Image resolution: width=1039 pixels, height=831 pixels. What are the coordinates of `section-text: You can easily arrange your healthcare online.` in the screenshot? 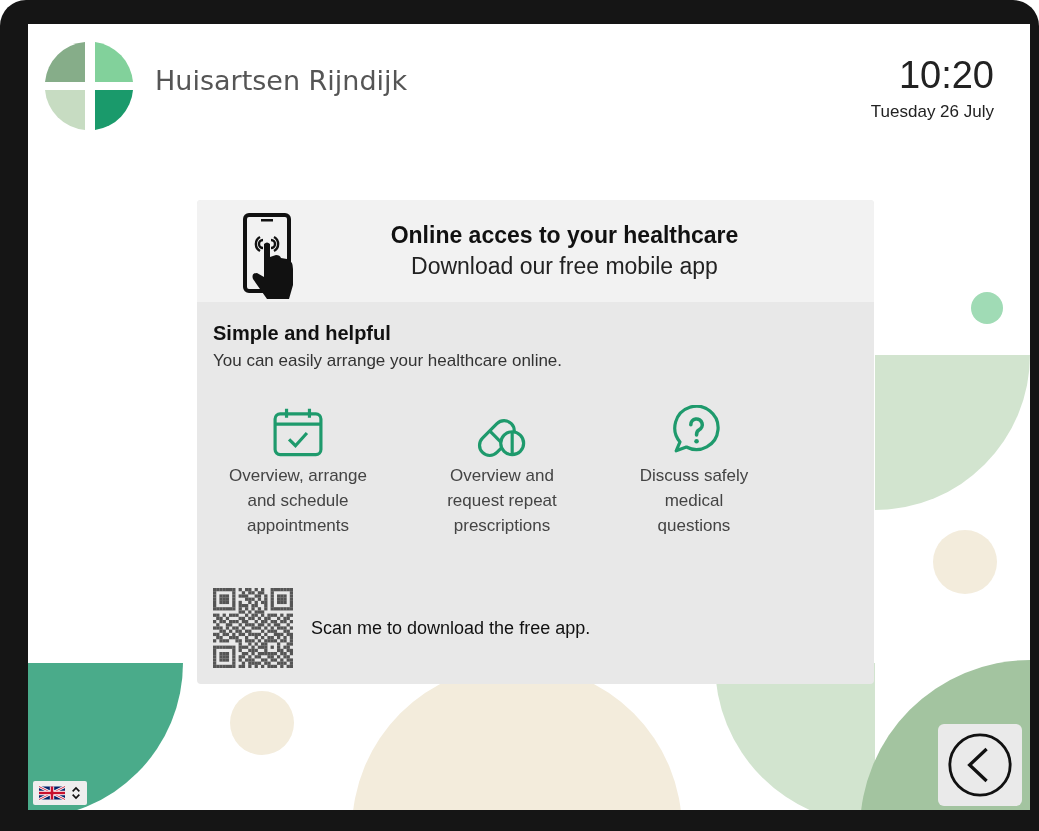 It's located at (388, 361).